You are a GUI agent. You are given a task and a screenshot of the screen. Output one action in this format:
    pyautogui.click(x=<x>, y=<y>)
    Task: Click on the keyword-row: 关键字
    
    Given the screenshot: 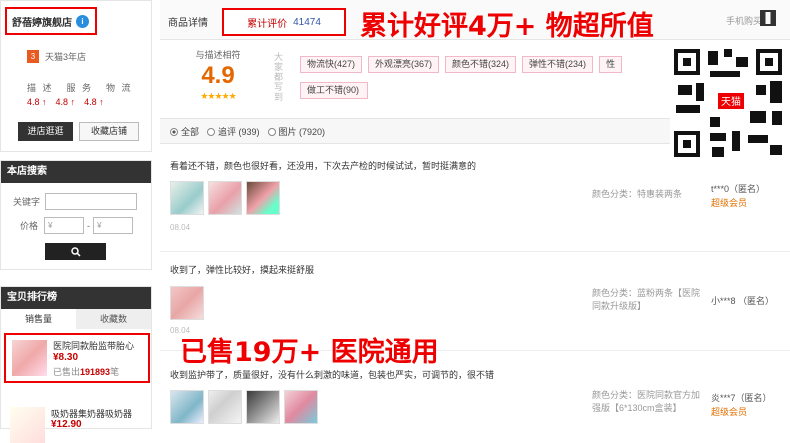 What is the action you would take?
    pyautogui.click(x=75, y=201)
    